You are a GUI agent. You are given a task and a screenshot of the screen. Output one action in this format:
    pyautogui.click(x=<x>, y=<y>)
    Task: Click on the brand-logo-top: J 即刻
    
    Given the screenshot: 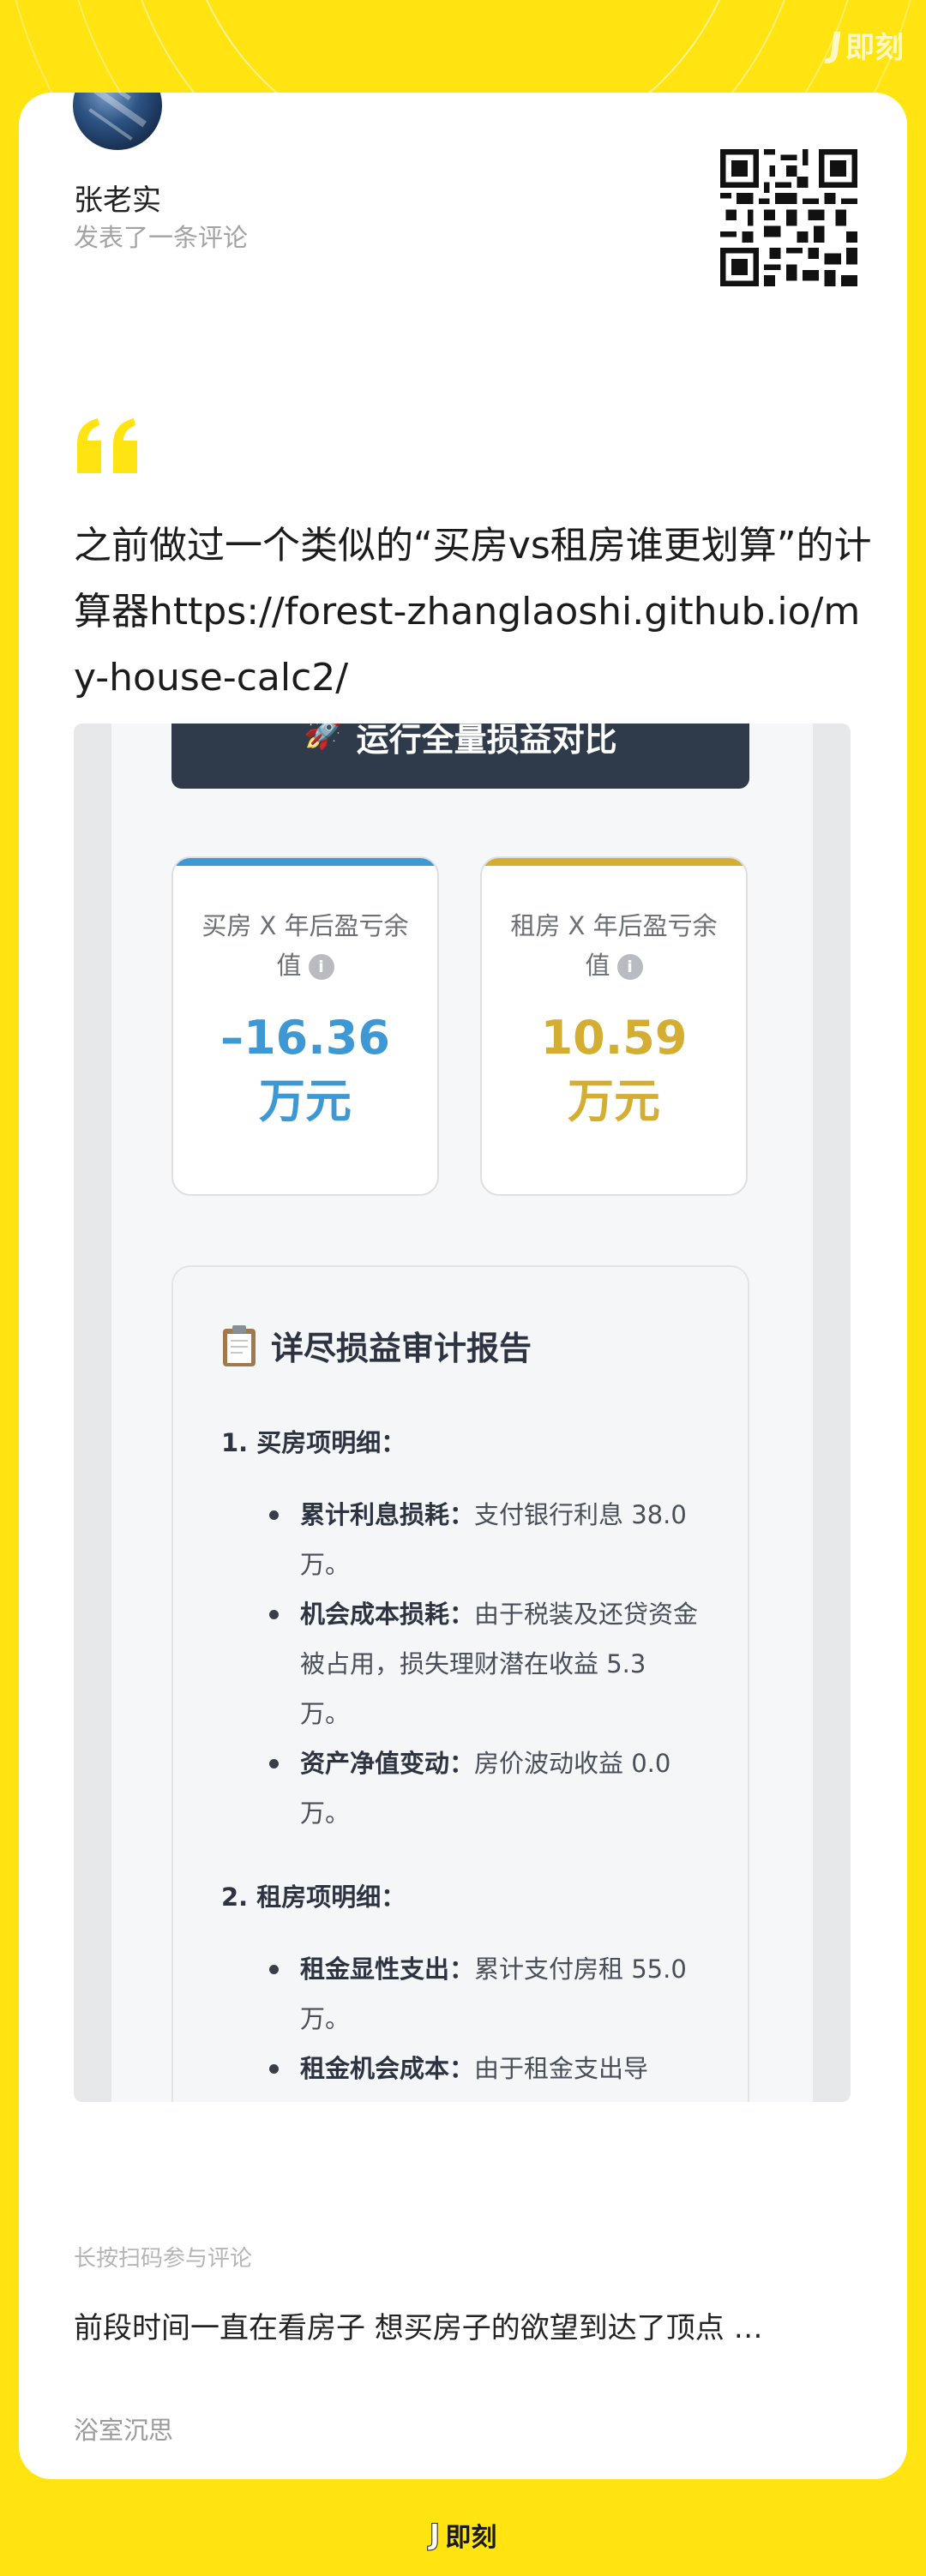 What is the action you would take?
    pyautogui.click(x=865, y=45)
    